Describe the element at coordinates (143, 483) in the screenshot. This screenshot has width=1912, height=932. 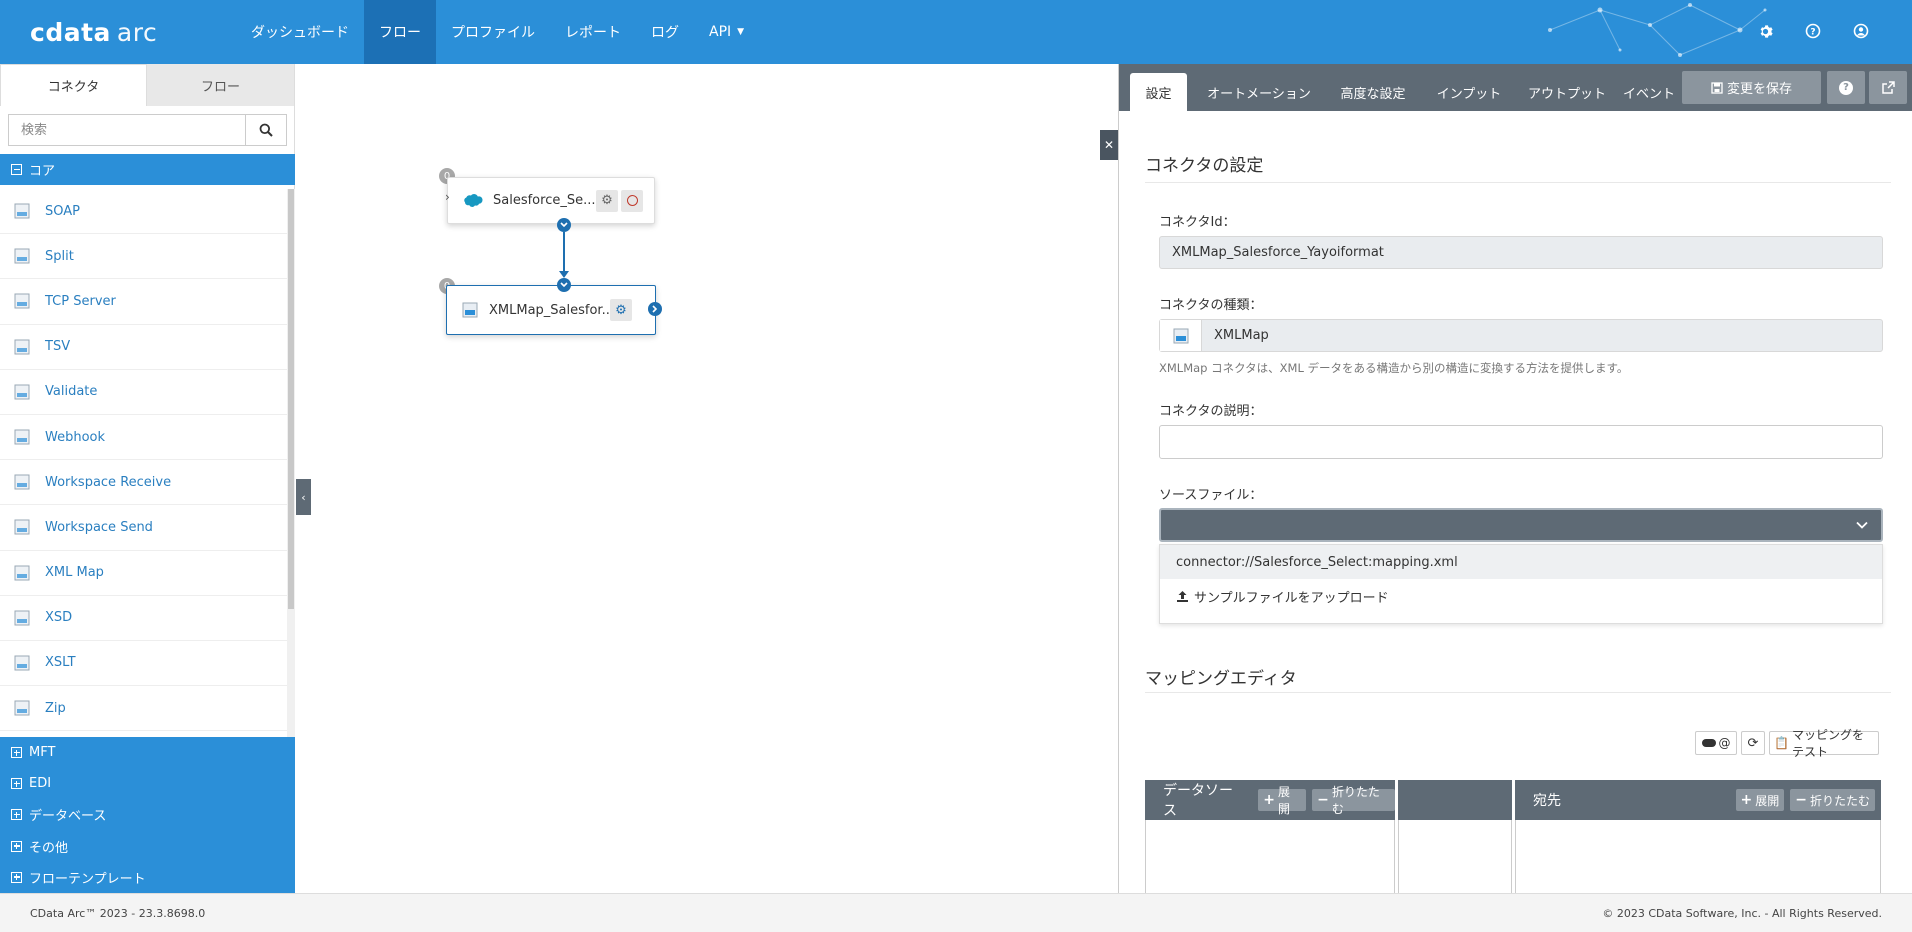
I see `connector-item-workspace-receive: Workspace Receive` at that location.